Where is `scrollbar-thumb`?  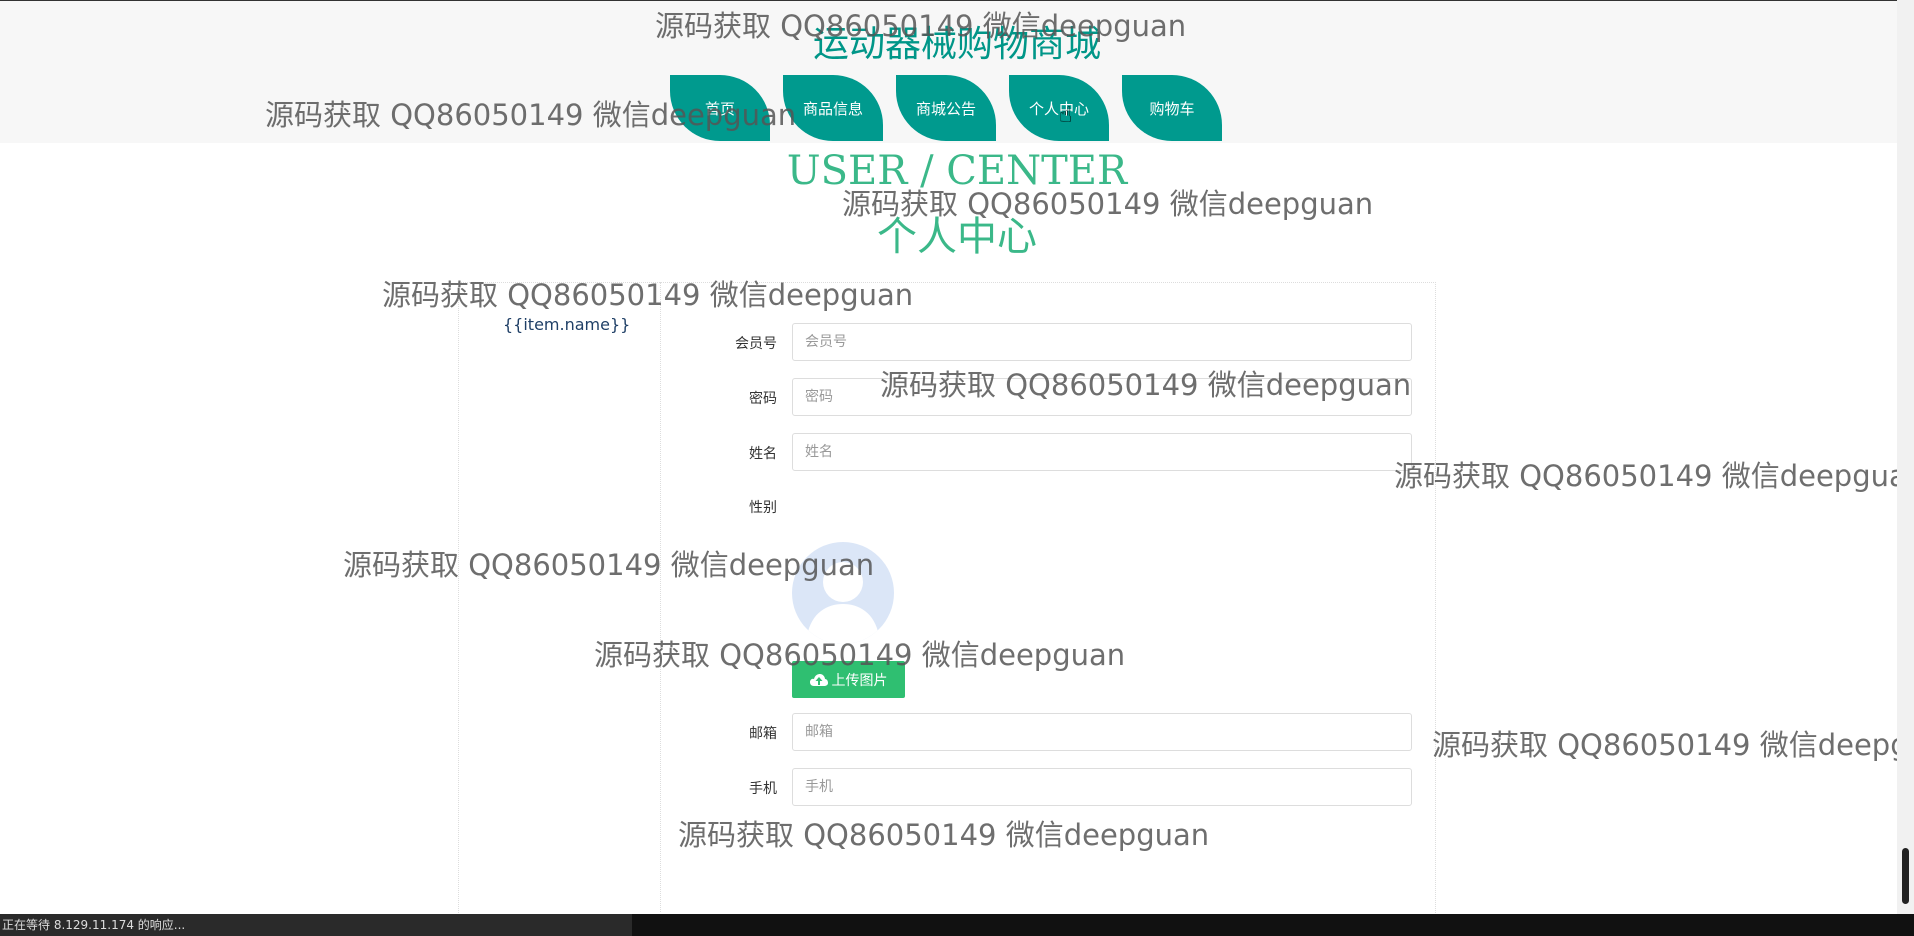 scrollbar-thumb is located at coordinates (1905, 876).